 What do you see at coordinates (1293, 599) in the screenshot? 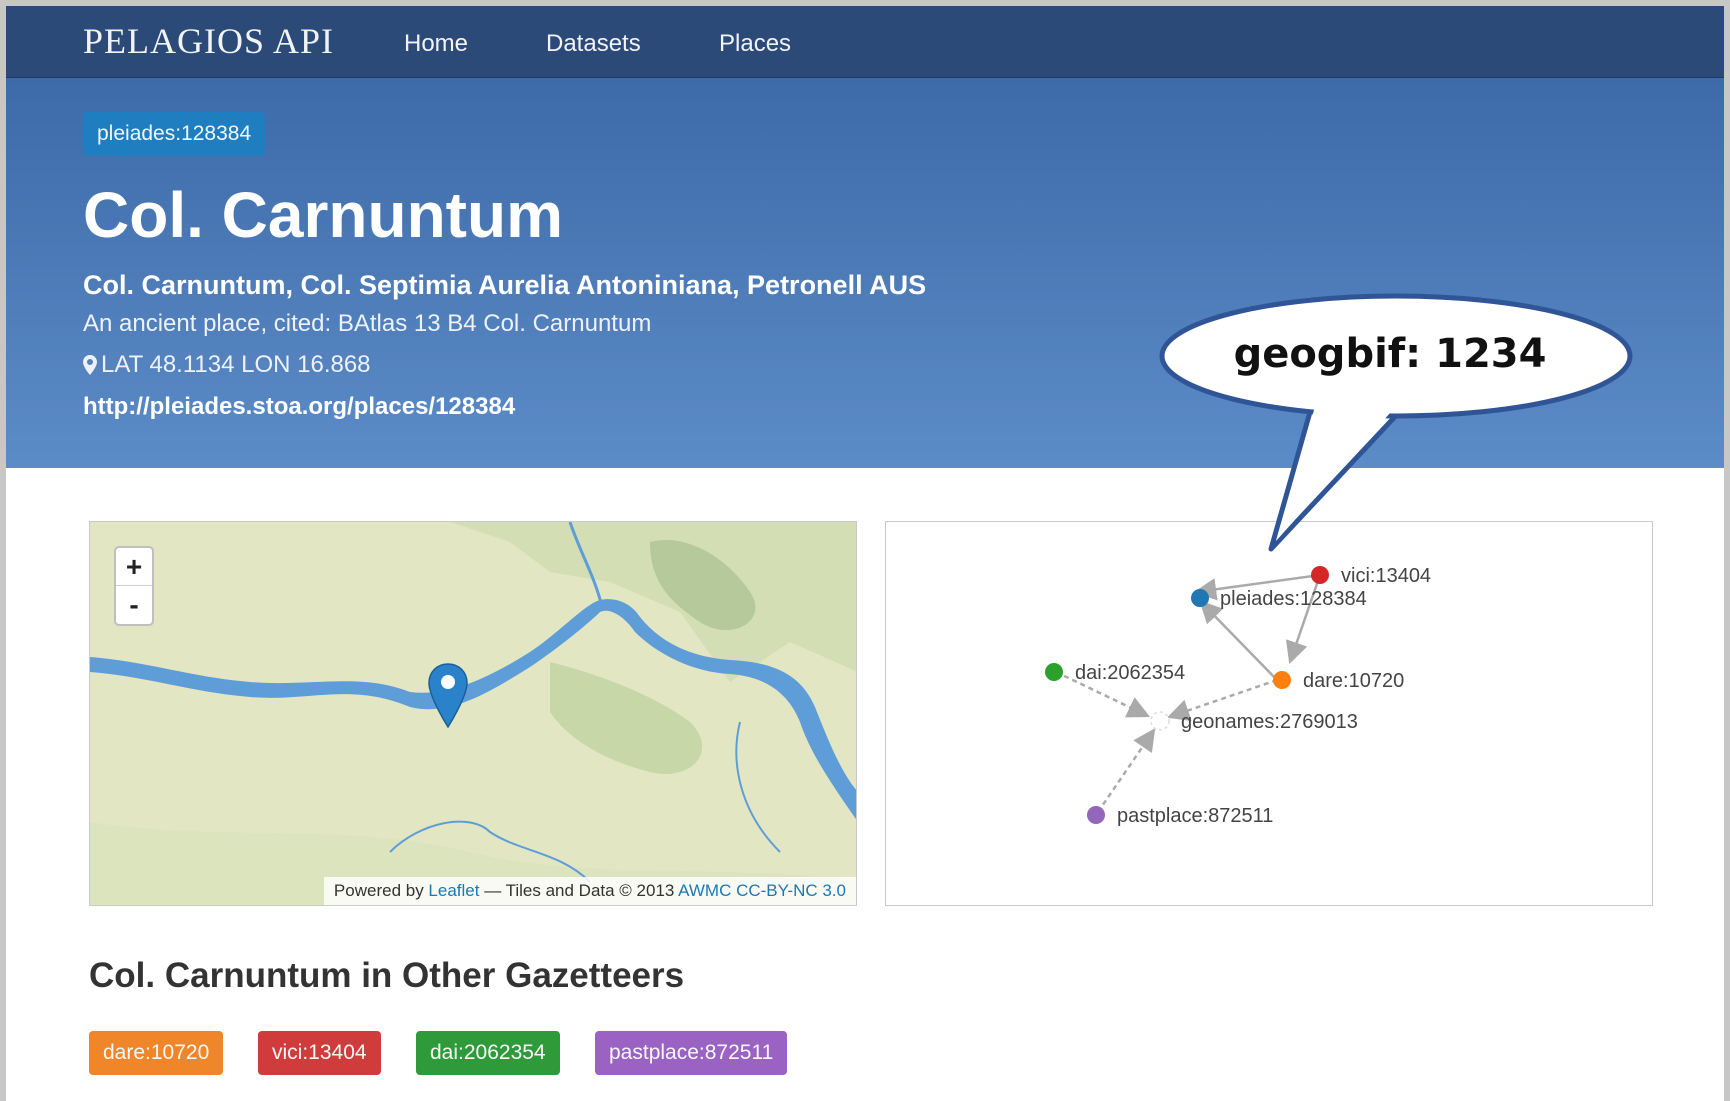
I see `graph-node-label: pleiades:128384` at bounding box center [1293, 599].